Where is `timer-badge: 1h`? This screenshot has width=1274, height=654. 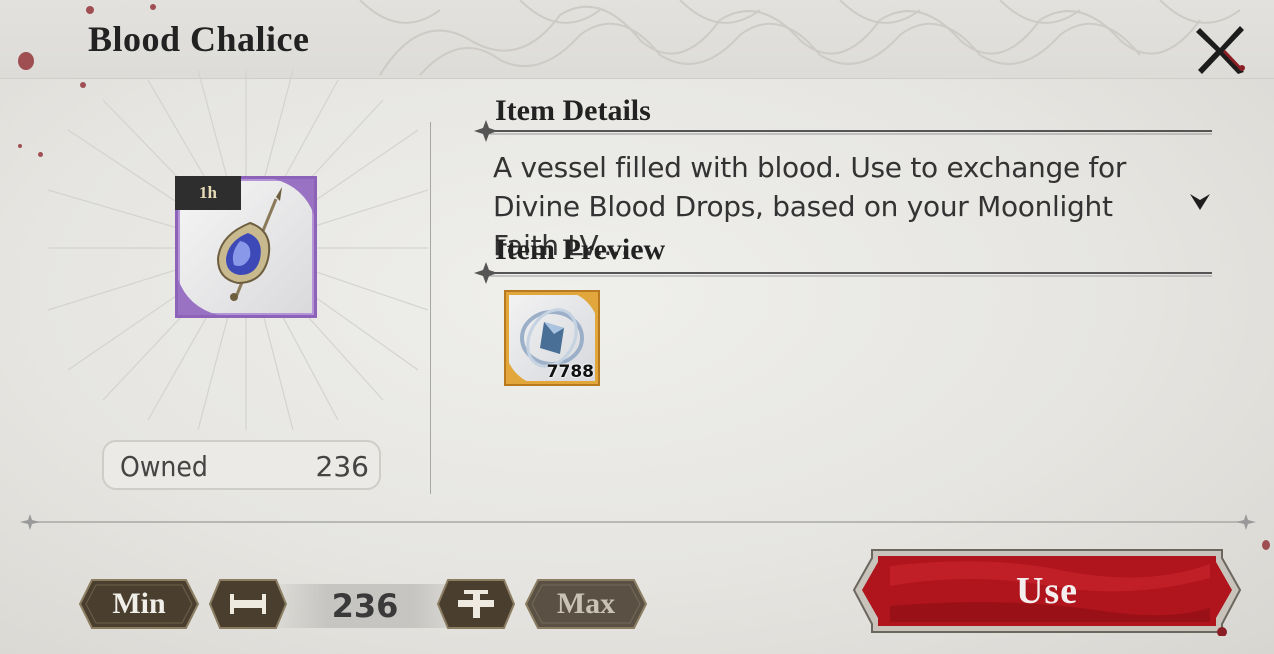
timer-badge: 1h is located at coordinates (208, 193).